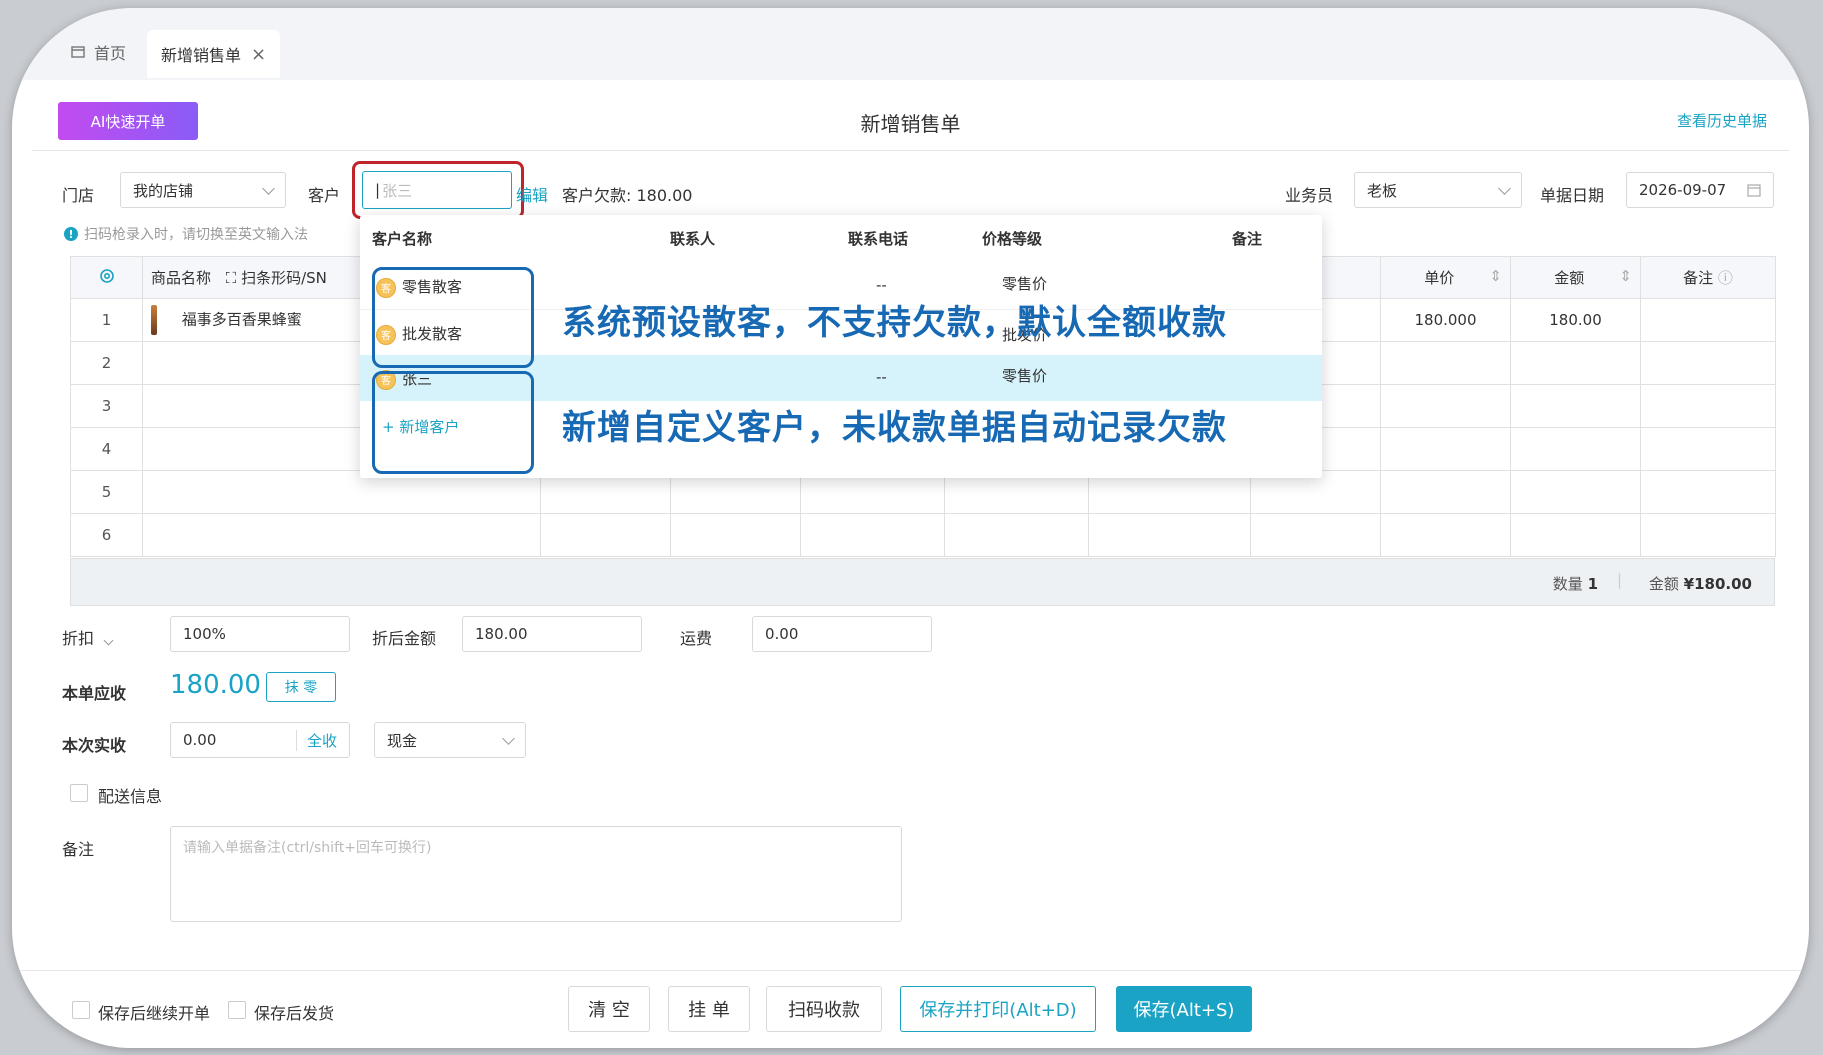  Describe the element at coordinates (106, 449) in the screenshot. I see `row-number: 4` at that location.